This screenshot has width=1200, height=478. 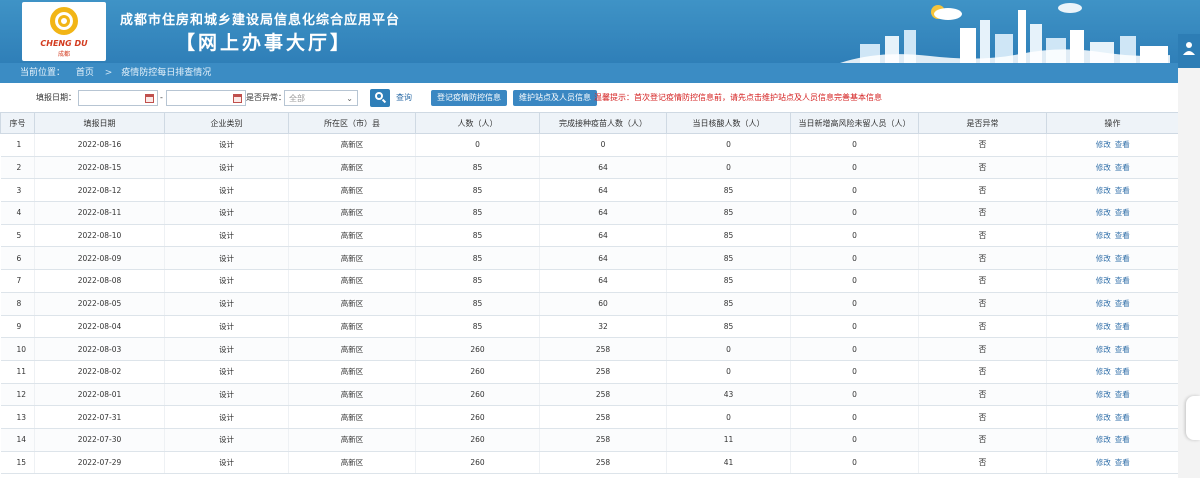 I want to click on row-number-cell: 13, so click(x=17, y=417).